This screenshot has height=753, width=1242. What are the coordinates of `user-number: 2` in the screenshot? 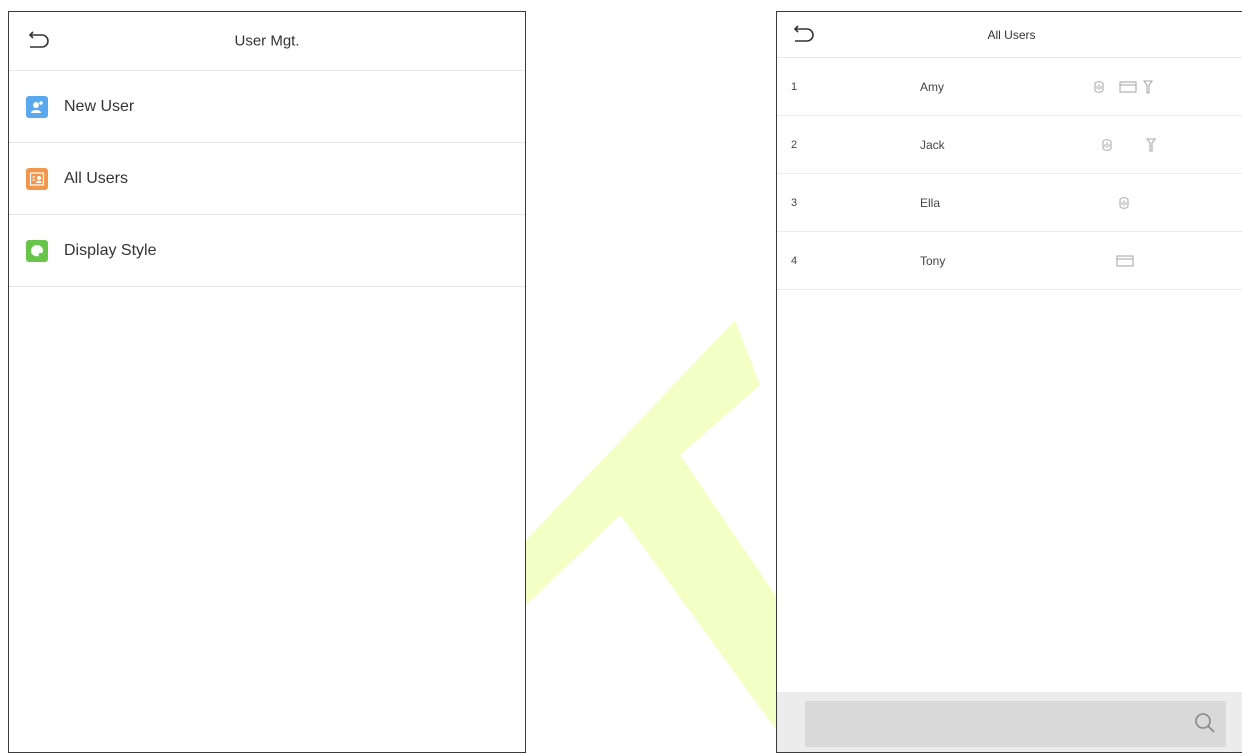 It's located at (794, 144).